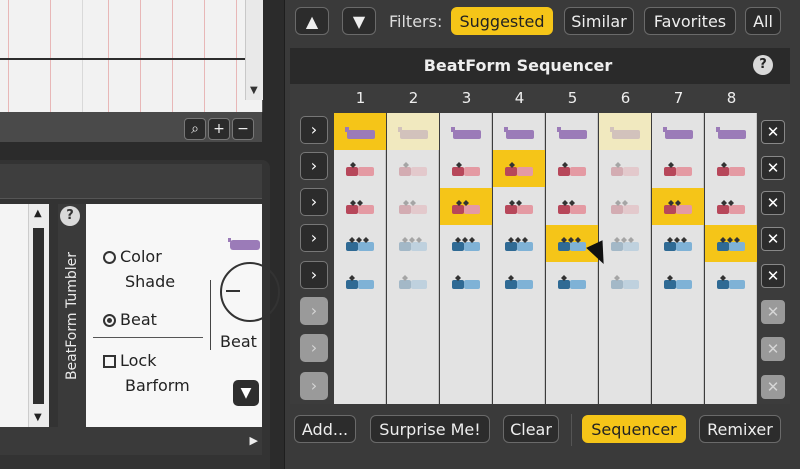 Image resolution: width=800 pixels, height=469 pixels. I want to click on surprise-me-button: Surprise Me!, so click(430, 429).